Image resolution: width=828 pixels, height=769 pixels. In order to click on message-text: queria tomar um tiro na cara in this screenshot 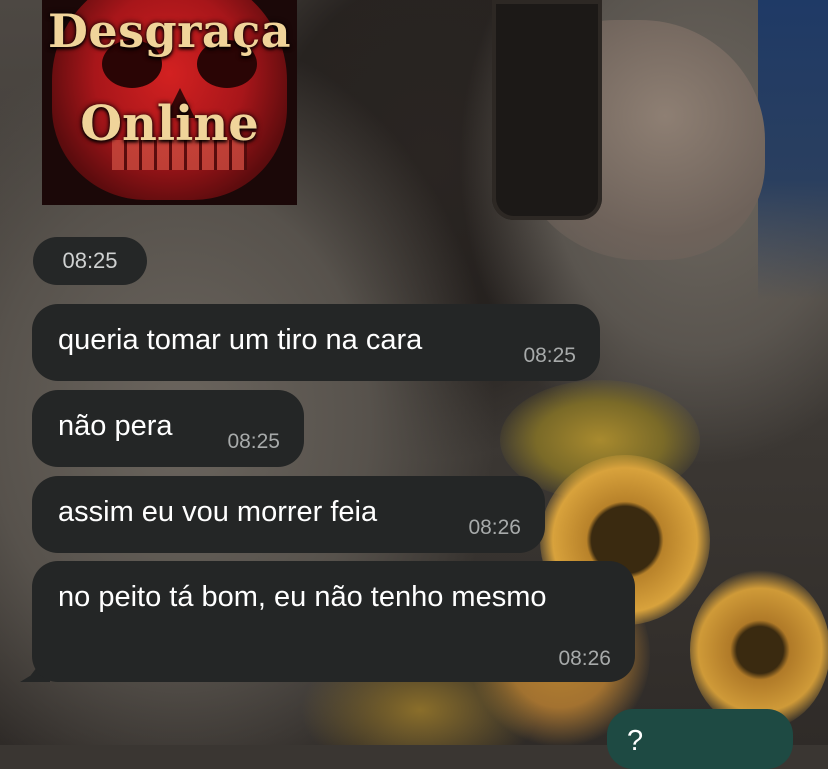, I will do `click(240, 340)`.